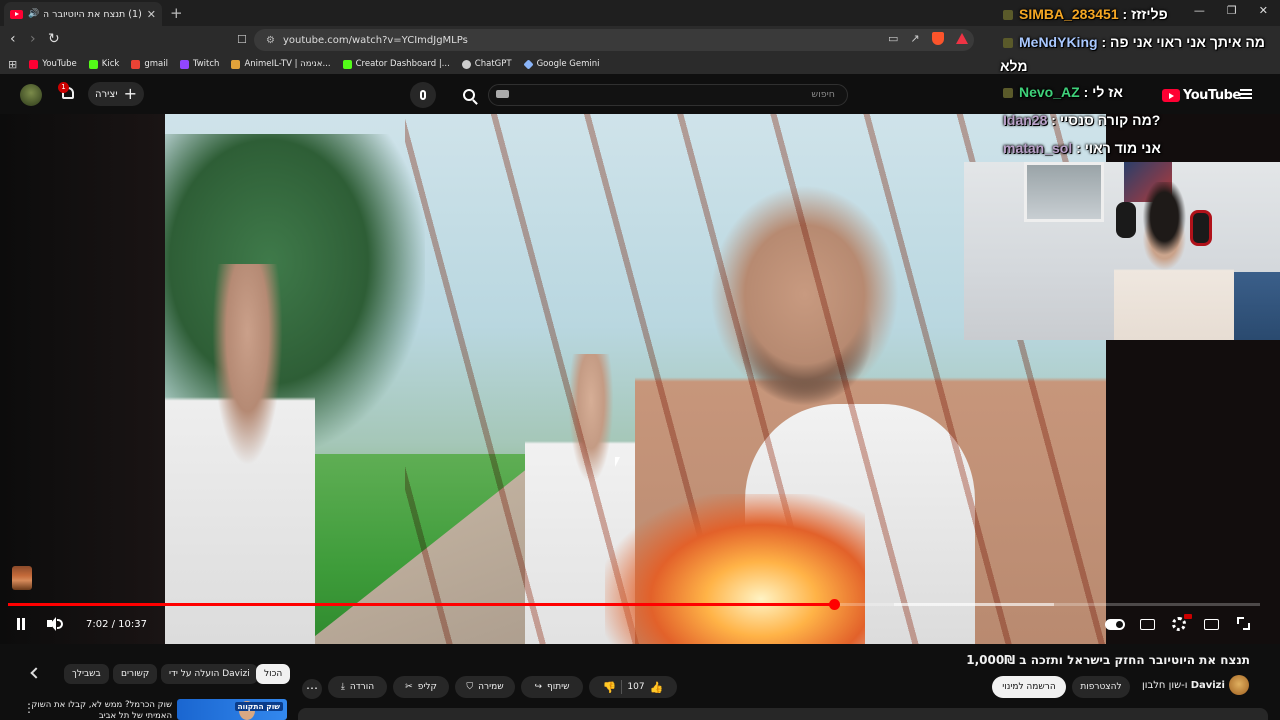  I want to click on bookmark-twitch: Twitch, so click(199, 64).